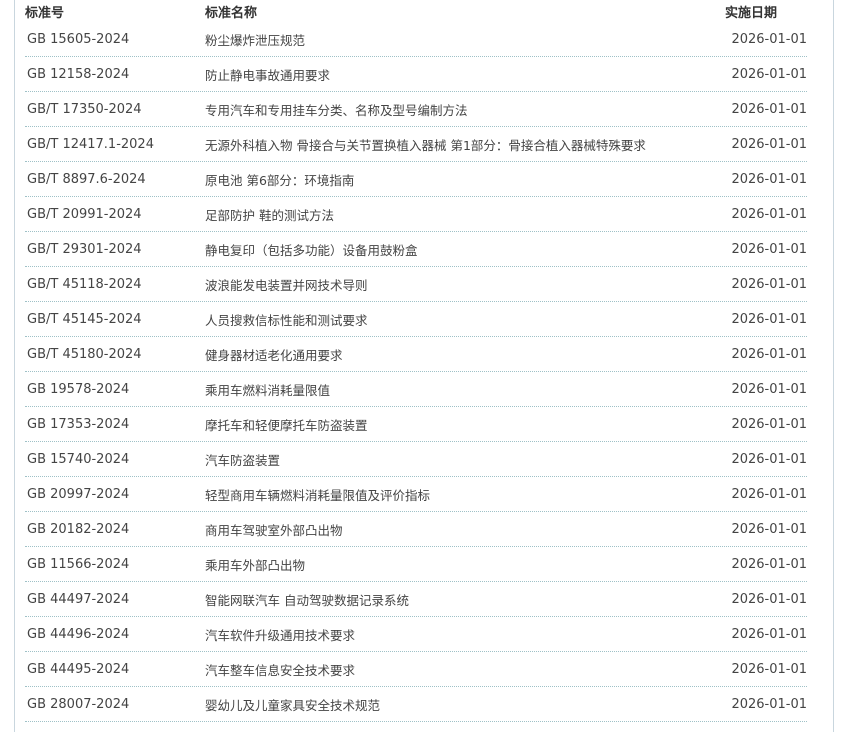  What do you see at coordinates (84, 319) in the screenshot?
I see `standard-code: GB/T 45145-2024` at bounding box center [84, 319].